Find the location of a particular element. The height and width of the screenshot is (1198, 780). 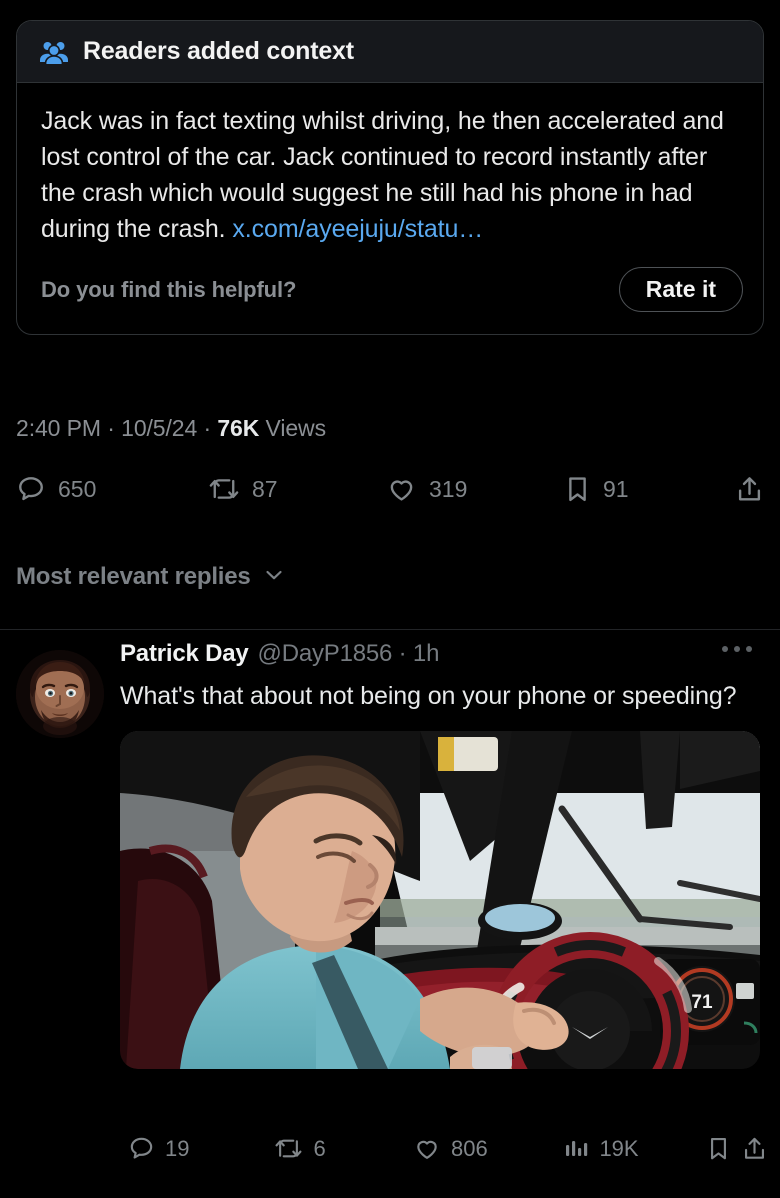

reply-like-action: 806 is located at coordinates (488, 1148).